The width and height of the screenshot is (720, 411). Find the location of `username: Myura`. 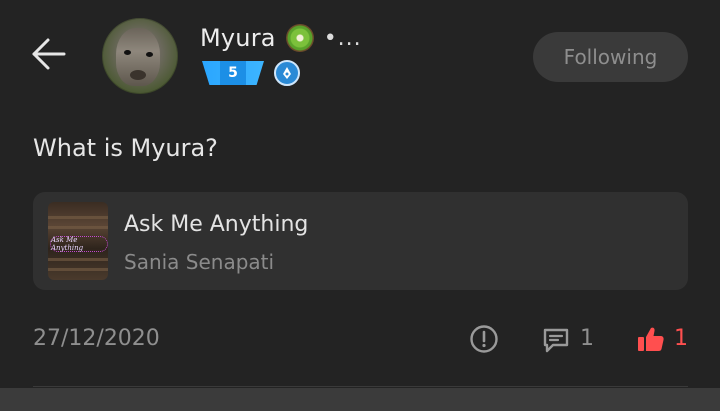

username: Myura is located at coordinates (238, 38).